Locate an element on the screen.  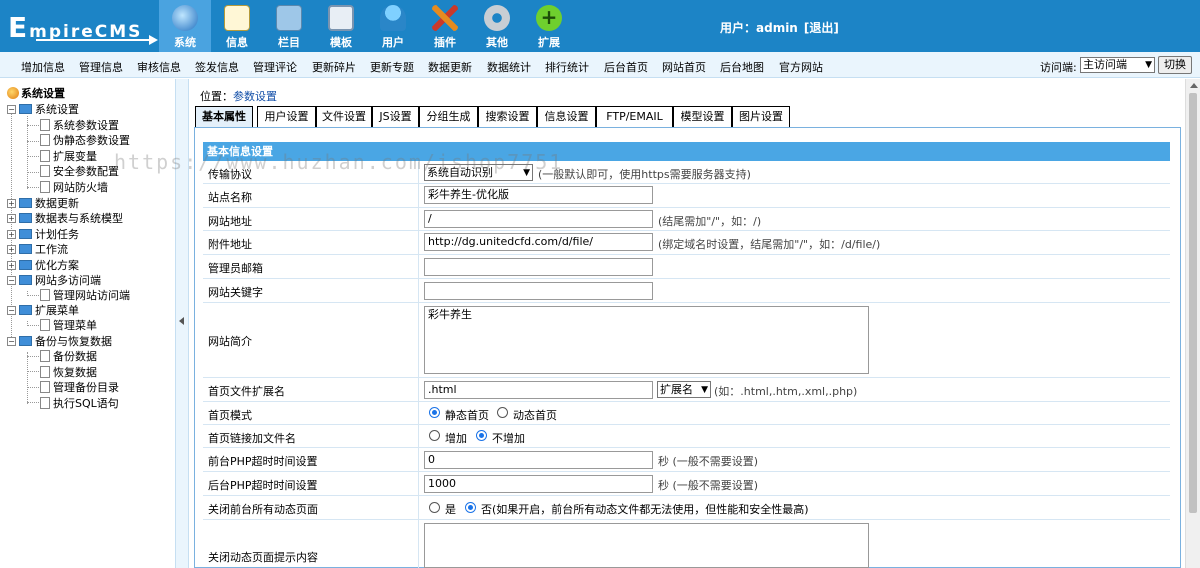
tools-icon is located at coordinates (445, 18).